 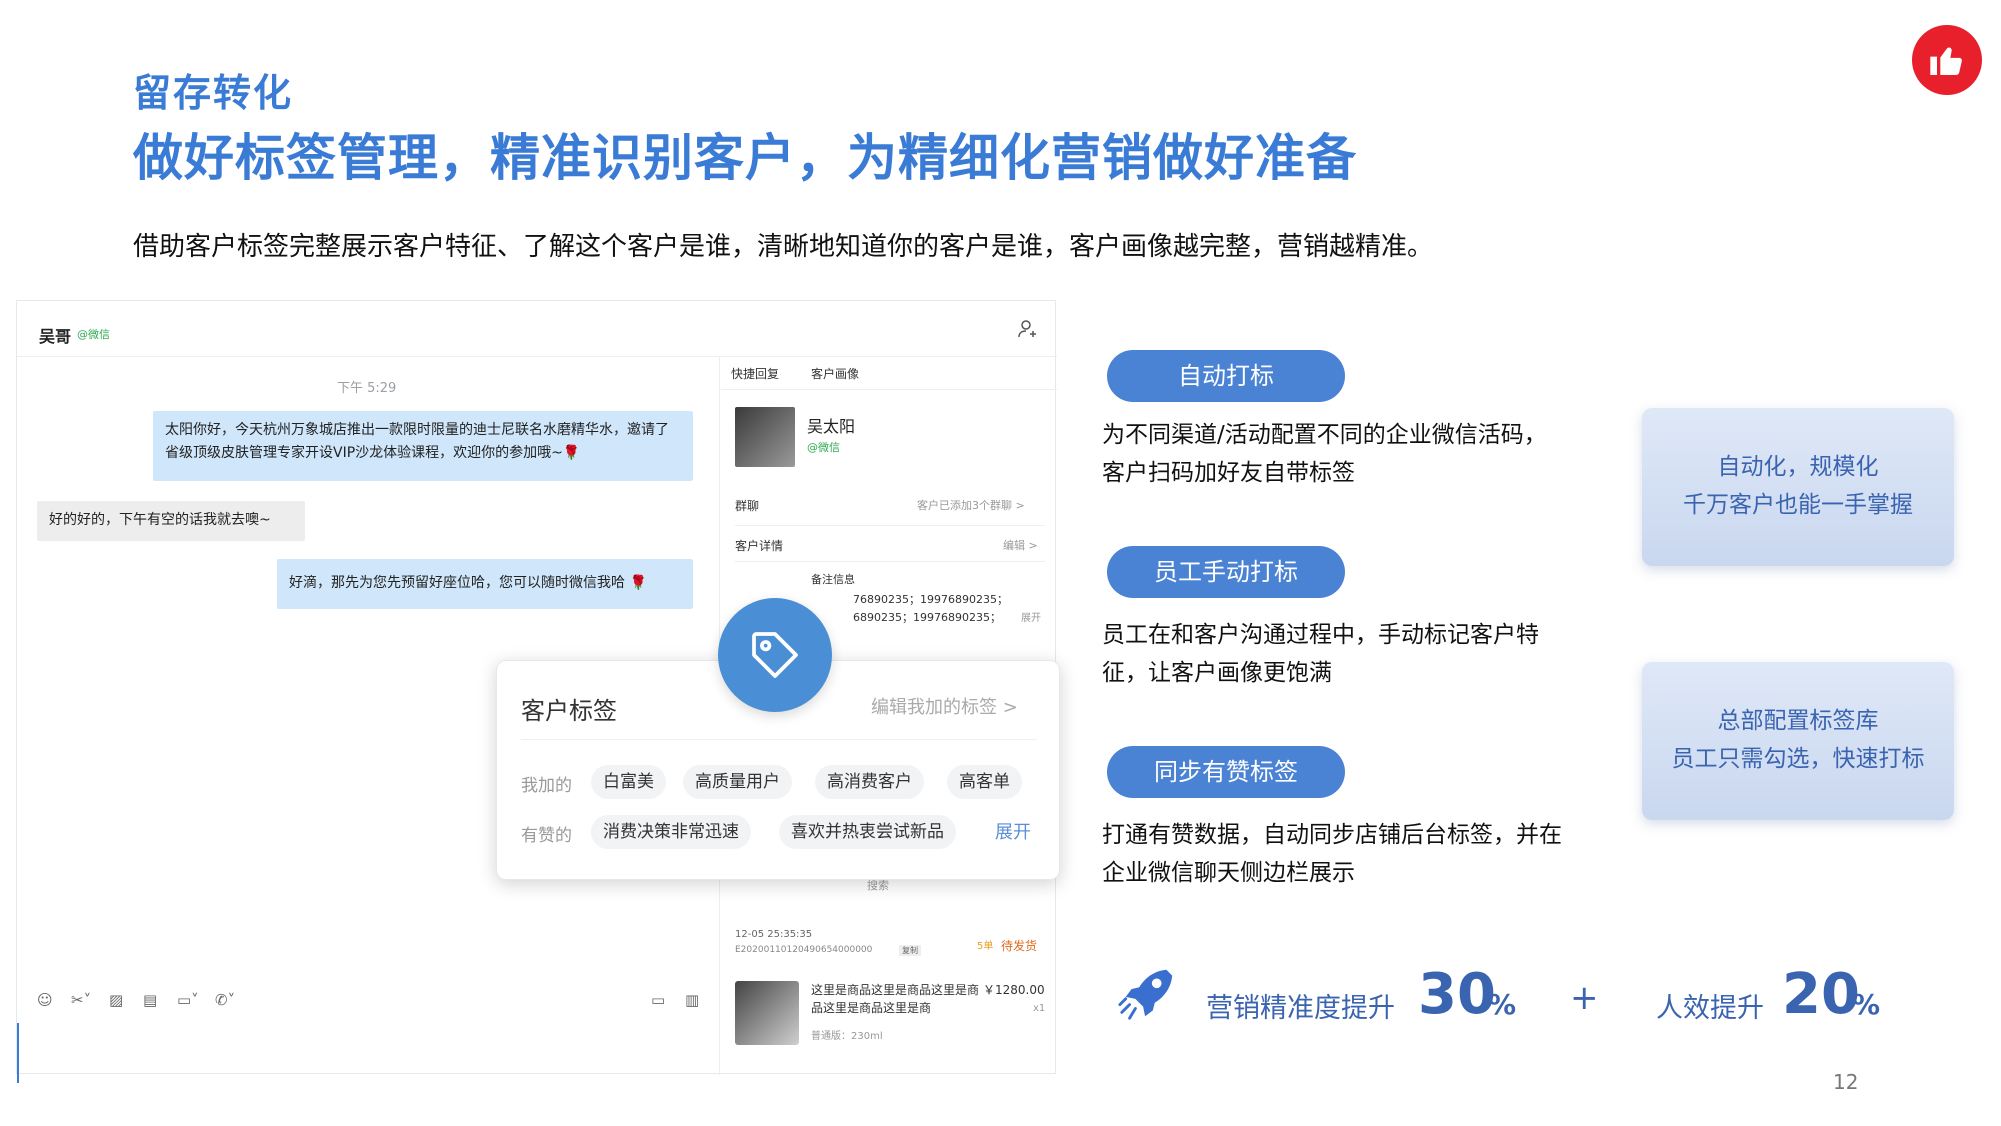 I want to click on tag-chip: 喜欢并热衷尝试新品, so click(x=867, y=832).